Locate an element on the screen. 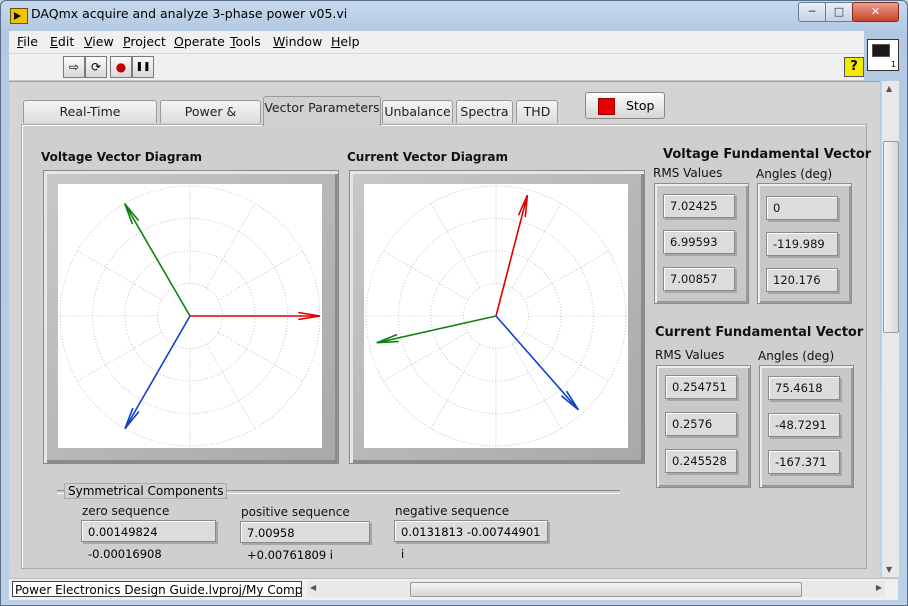  voltage-fundamental-title: Voltage Fundamental Vector is located at coordinates (767, 154).